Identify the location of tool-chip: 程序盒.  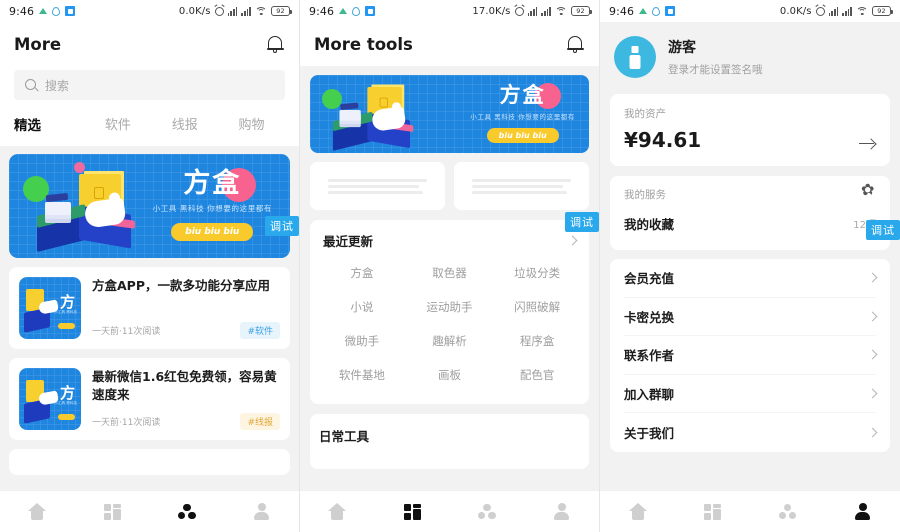
(537, 341).